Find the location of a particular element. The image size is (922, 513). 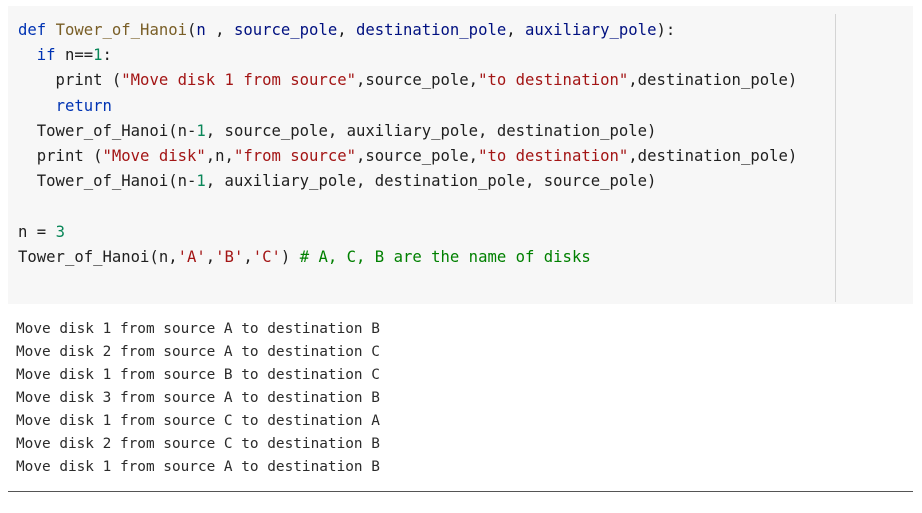

line-length-ruler is located at coordinates (835, 158).